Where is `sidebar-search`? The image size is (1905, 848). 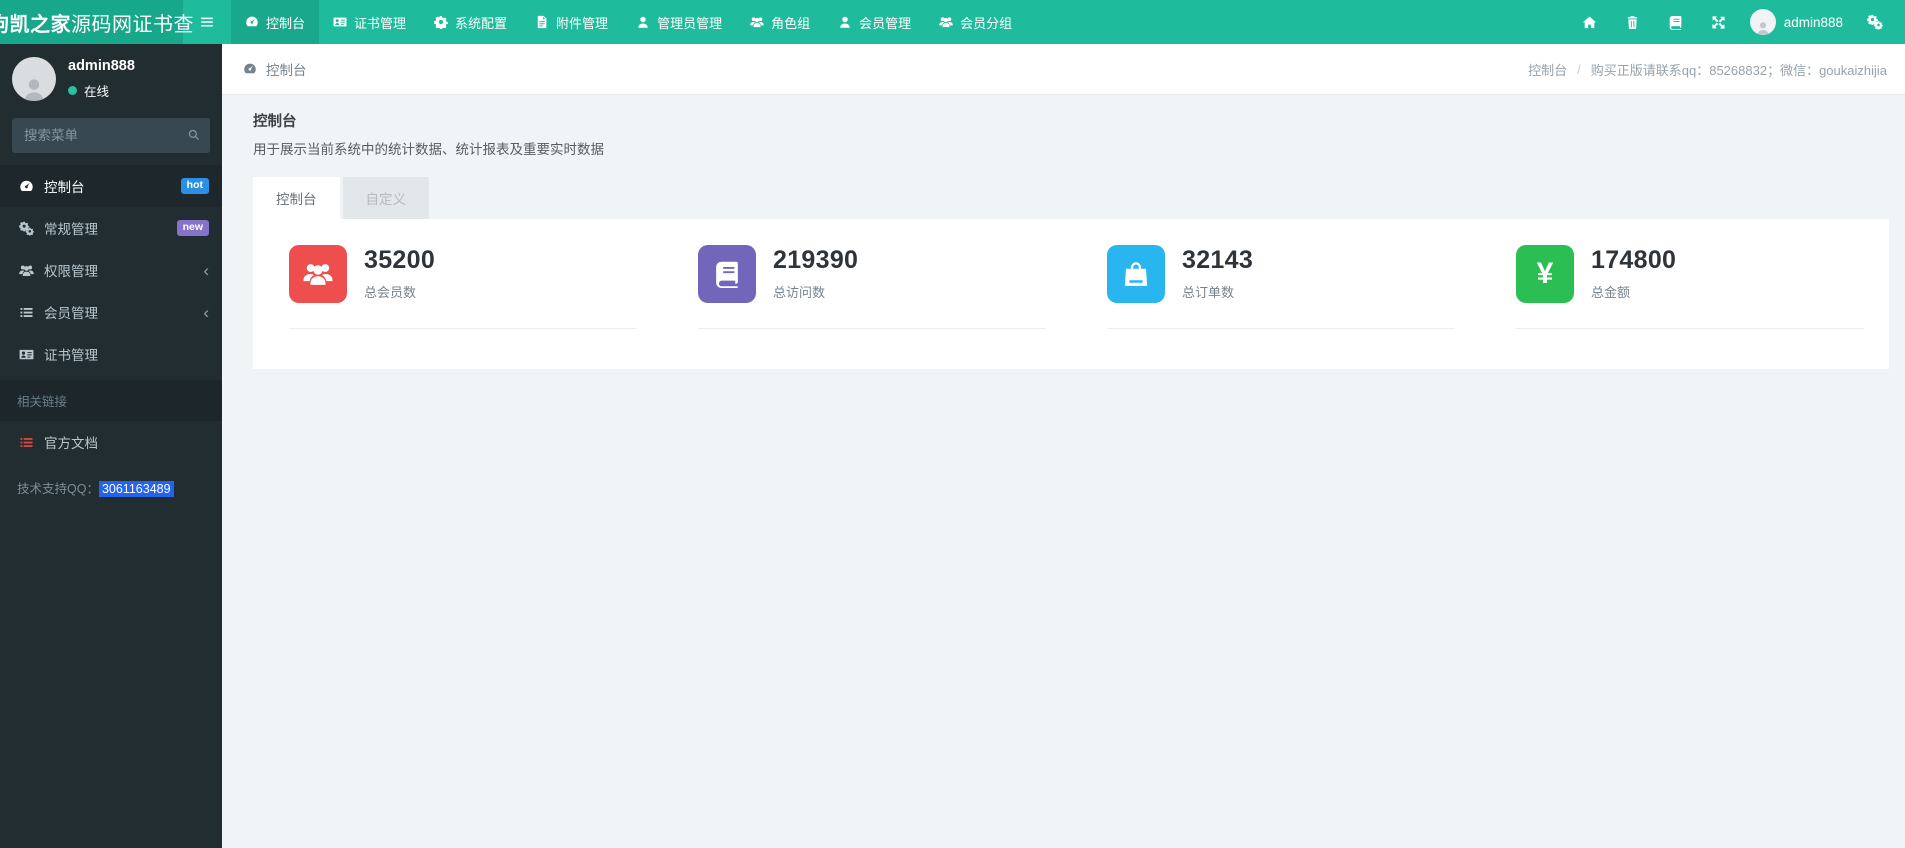
sidebar-search is located at coordinates (111, 135).